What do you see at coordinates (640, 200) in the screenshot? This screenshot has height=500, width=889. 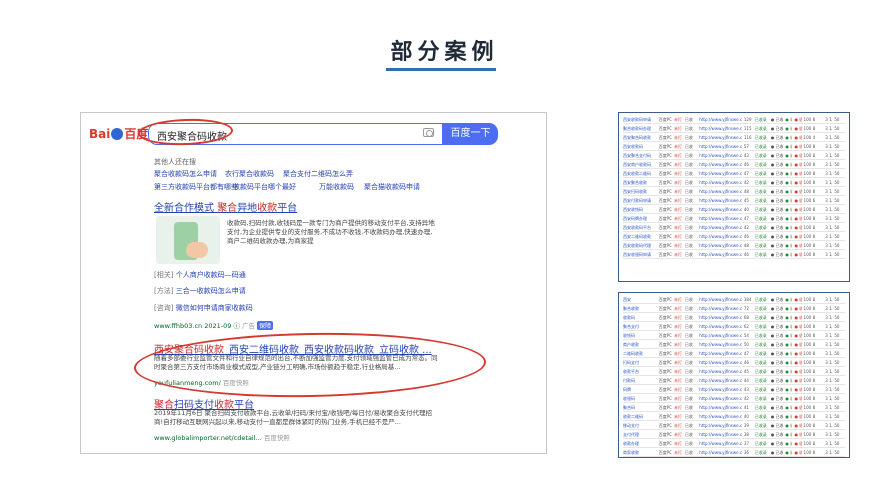 I see `table-cell: 西安付款码申请` at bounding box center [640, 200].